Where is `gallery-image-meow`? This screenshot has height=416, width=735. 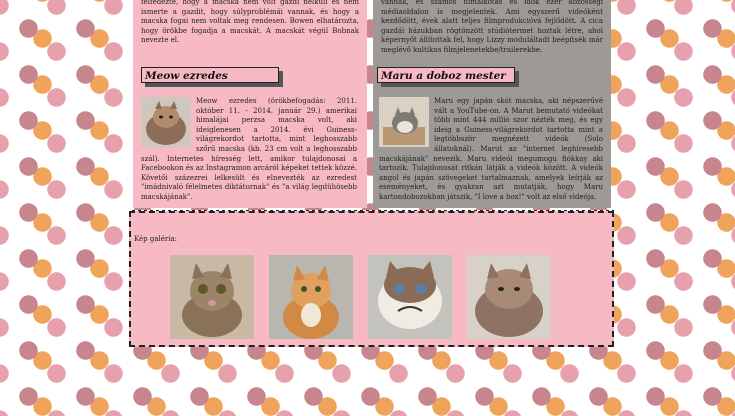
gallery-image-meow is located at coordinates (509, 297).